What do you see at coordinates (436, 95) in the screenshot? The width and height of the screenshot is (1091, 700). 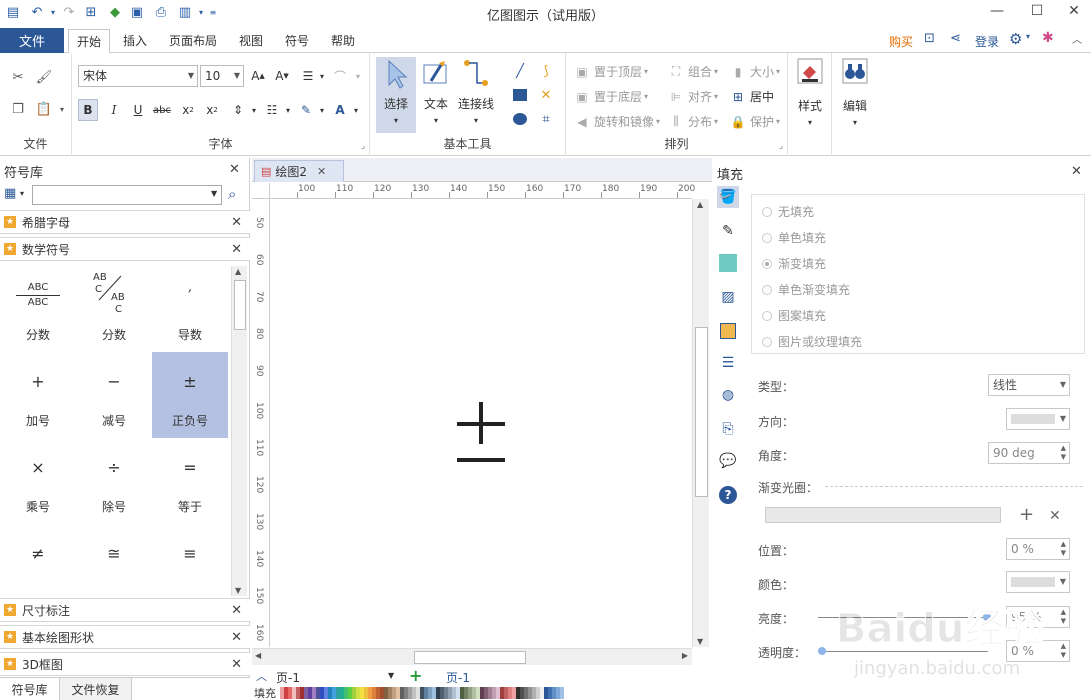 I see `text-tool: 文本 ▾` at bounding box center [436, 95].